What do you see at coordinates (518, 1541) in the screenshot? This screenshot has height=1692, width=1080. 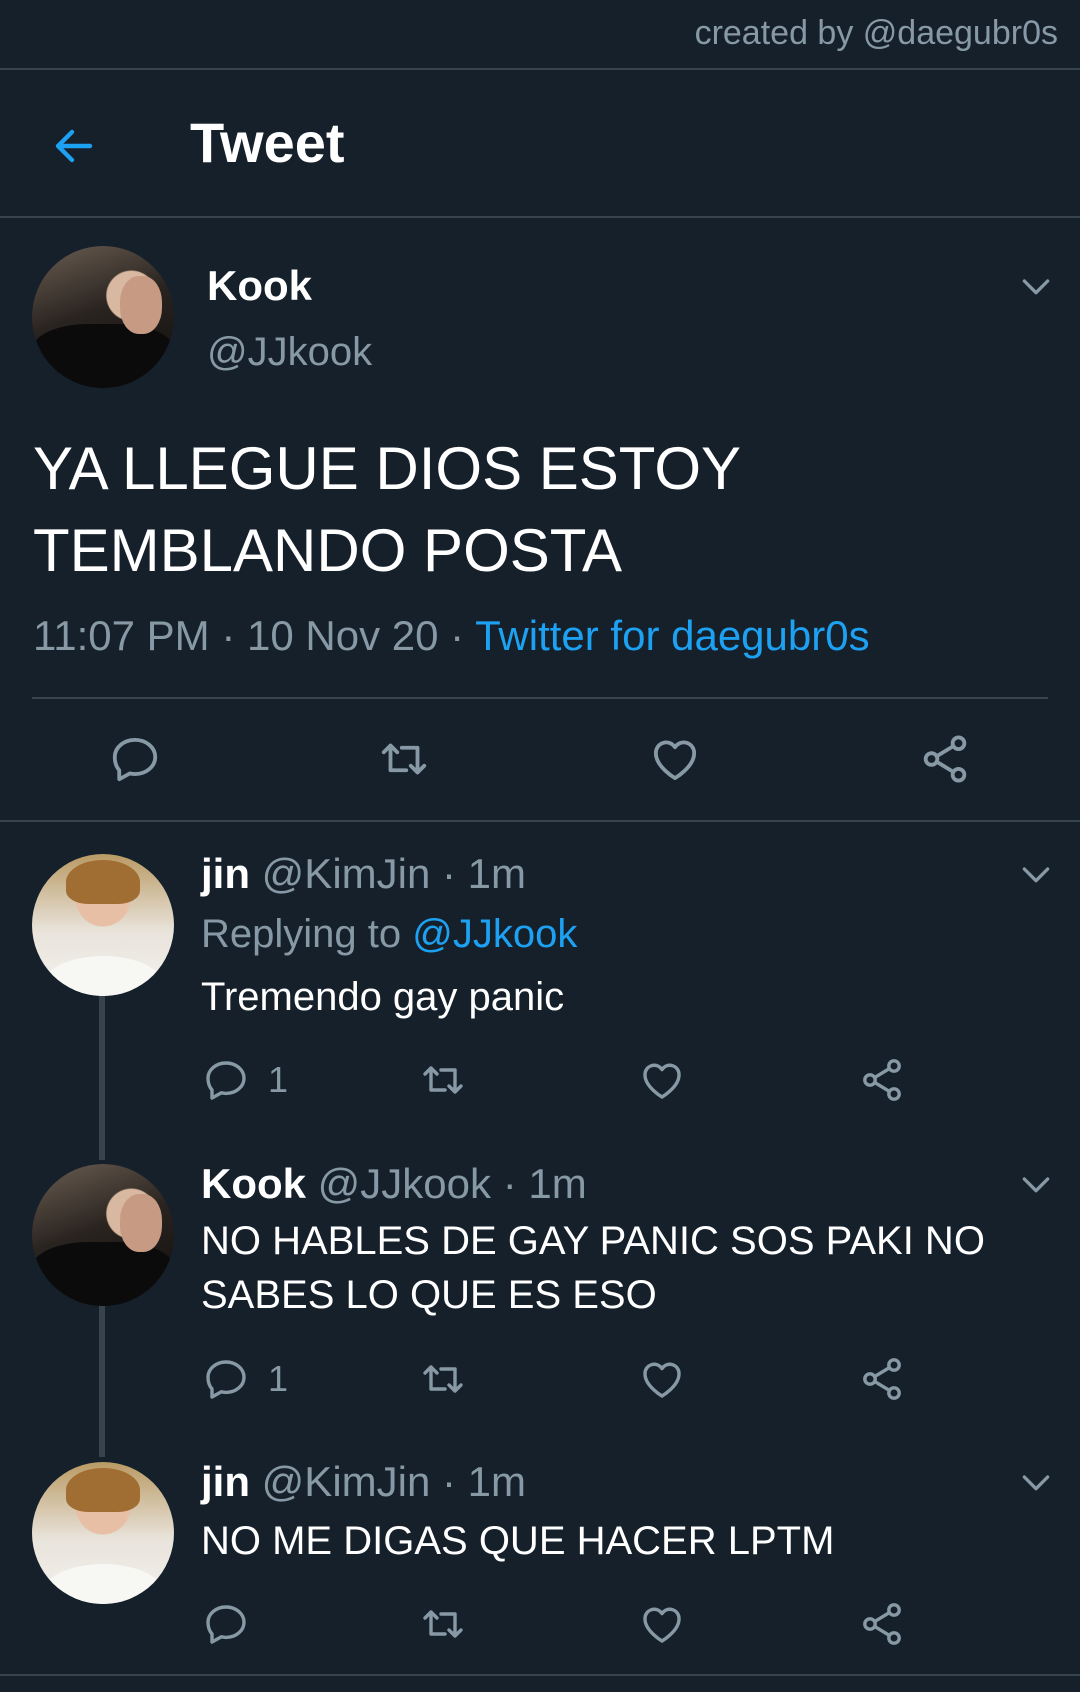 I see `reply-text: NO ME DIGAS QUE HACER LPTM` at bounding box center [518, 1541].